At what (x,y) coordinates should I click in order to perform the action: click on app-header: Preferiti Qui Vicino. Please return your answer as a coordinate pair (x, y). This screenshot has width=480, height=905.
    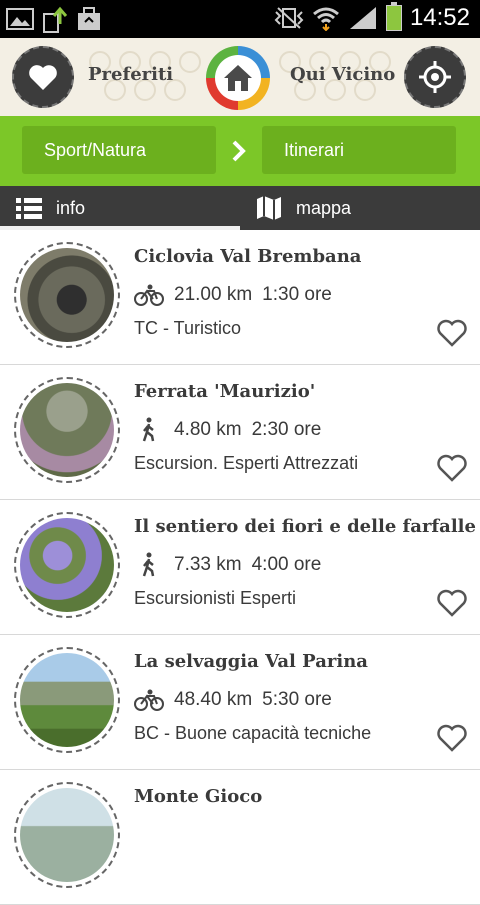
    Looking at the image, I should click on (240, 77).